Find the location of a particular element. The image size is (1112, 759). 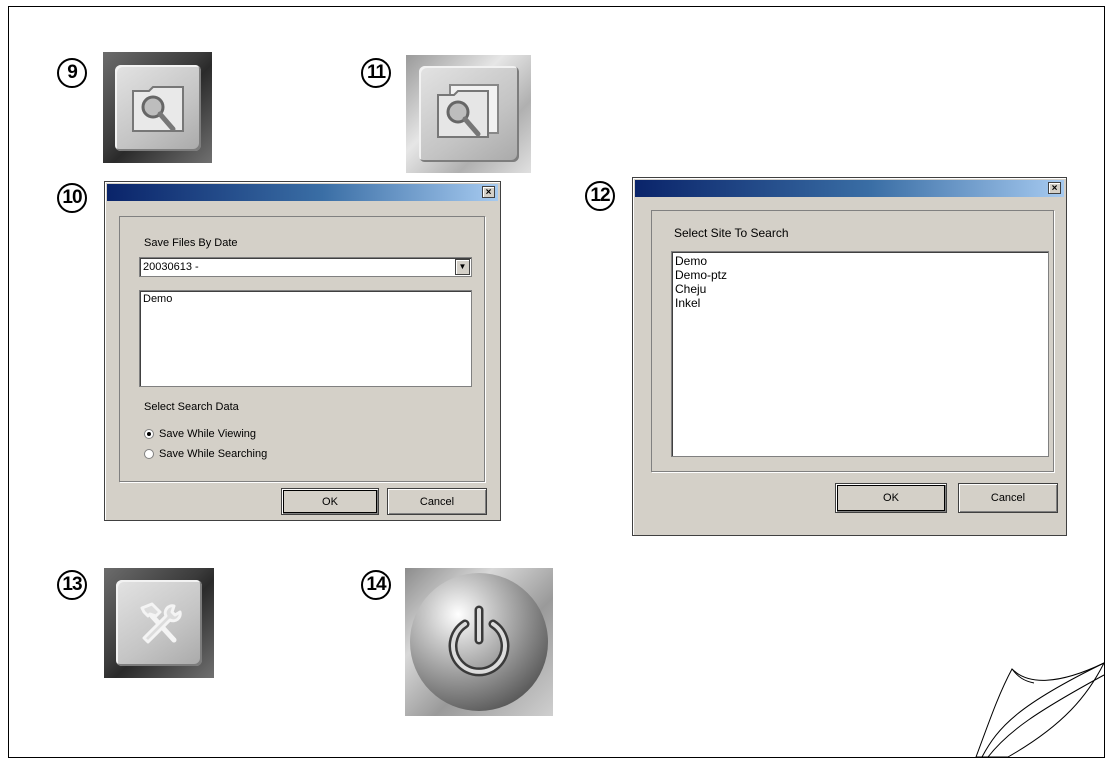

list-item: Inkel is located at coordinates (860, 303).